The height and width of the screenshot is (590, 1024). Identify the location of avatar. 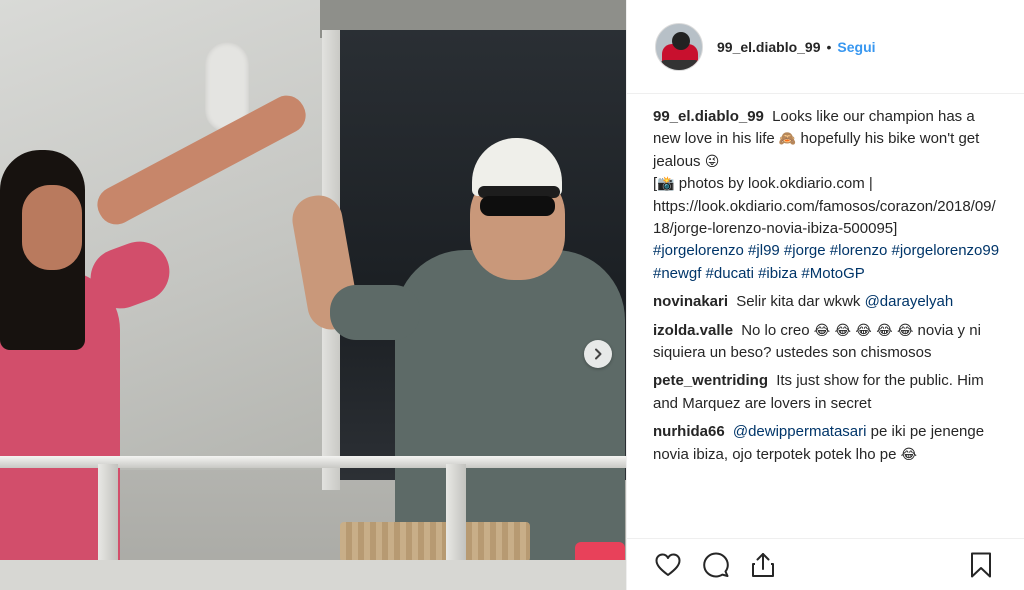
(679, 46).